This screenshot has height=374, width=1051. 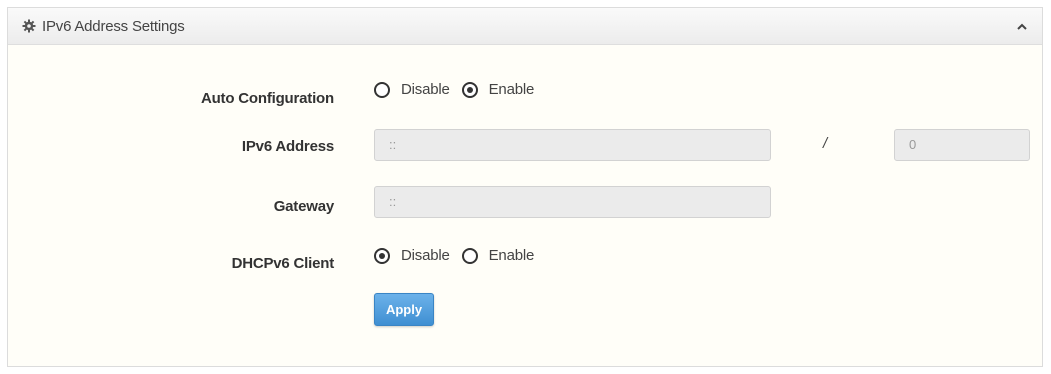 I want to click on ipv6-address-label: IPv6 Address, so click(x=287, y=146).